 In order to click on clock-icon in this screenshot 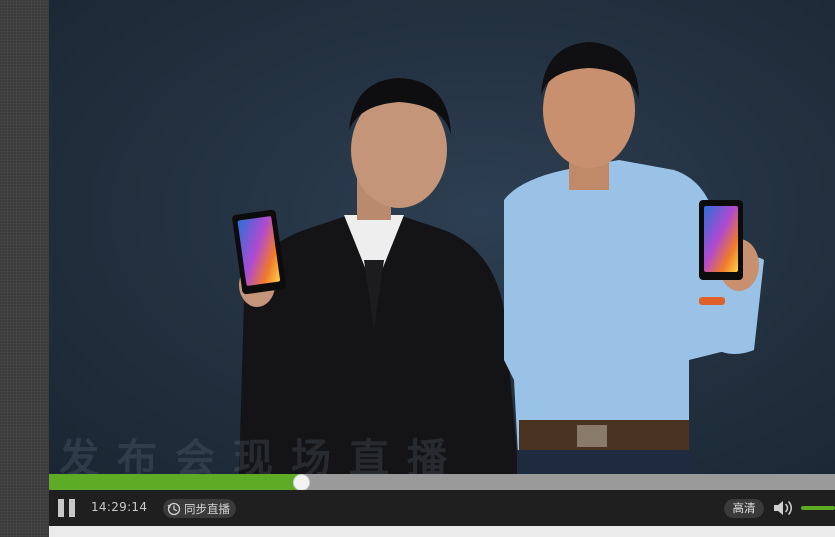, I will do `click(174, 508)`.